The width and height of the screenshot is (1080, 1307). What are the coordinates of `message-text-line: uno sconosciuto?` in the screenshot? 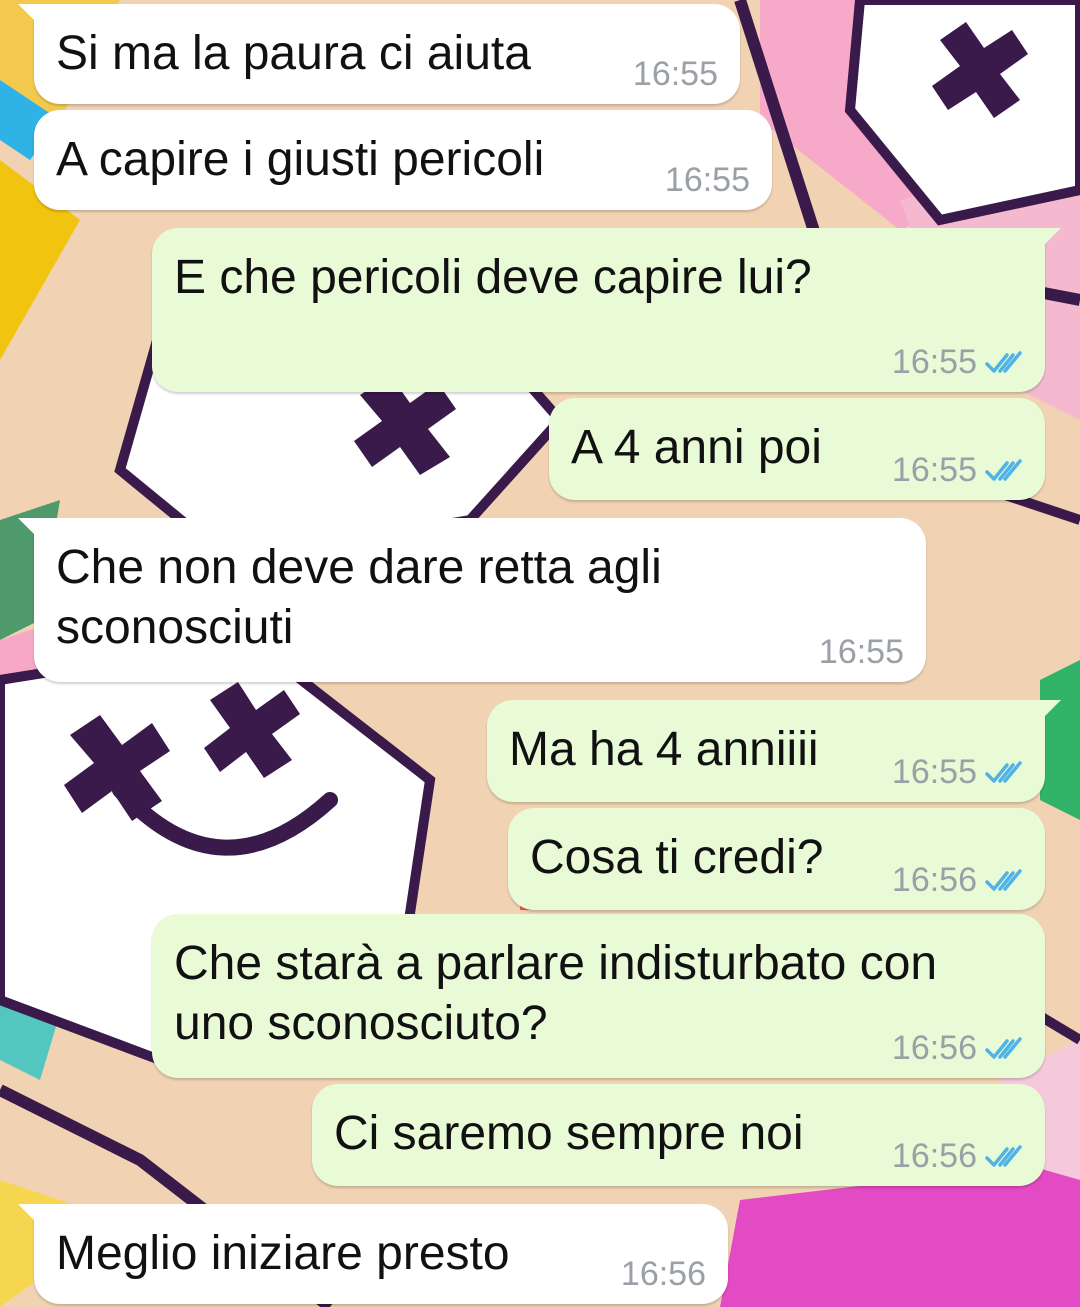 It's located at (361, 1023).